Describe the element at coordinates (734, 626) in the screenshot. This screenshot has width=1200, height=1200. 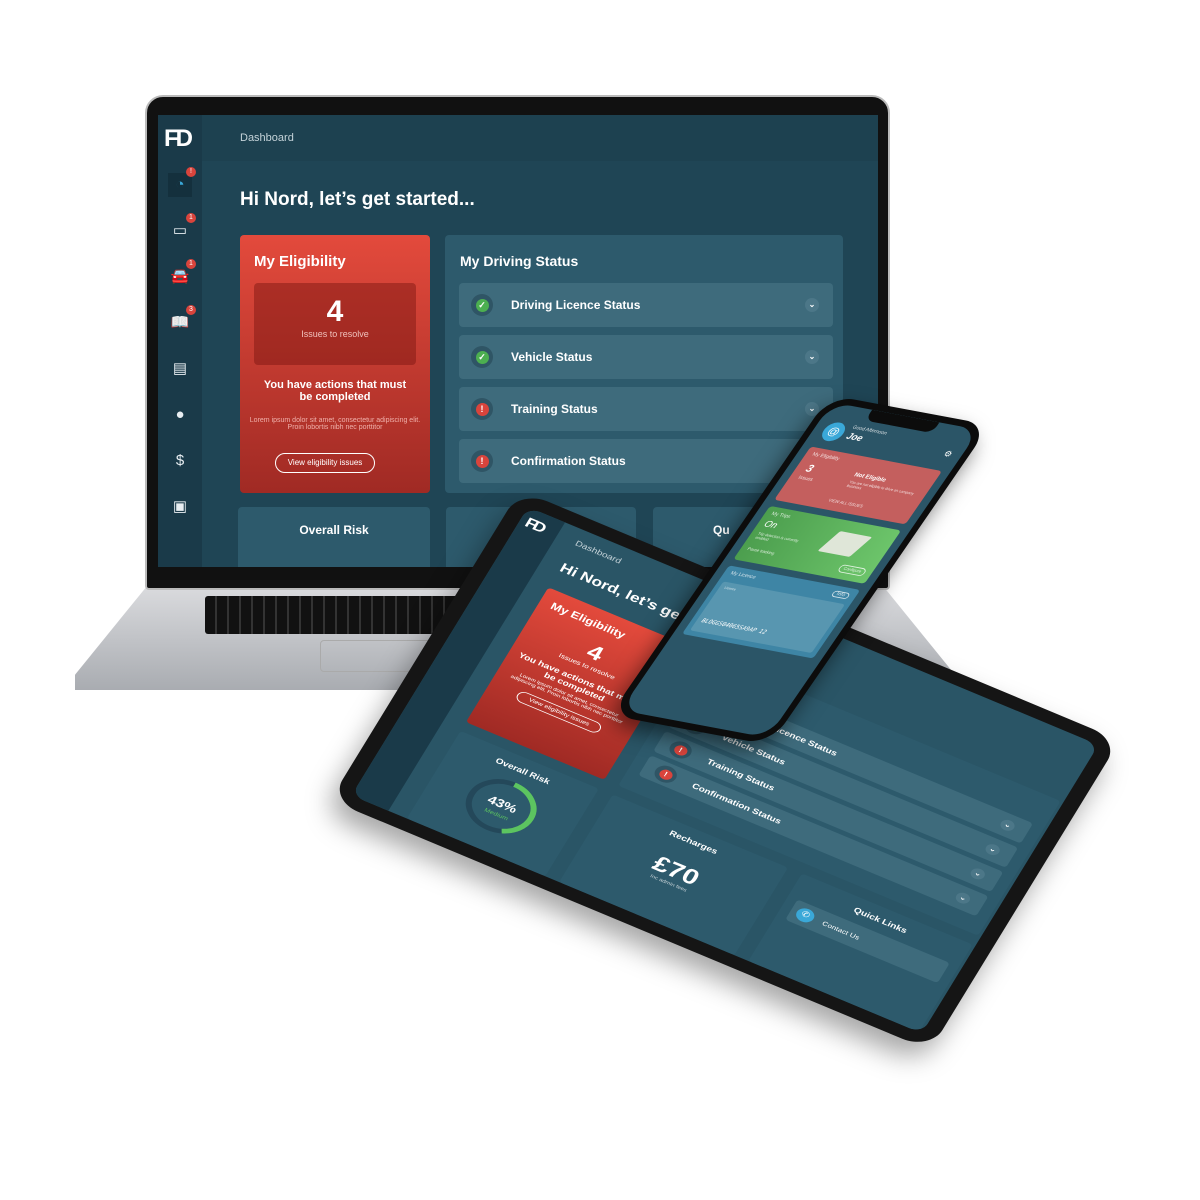
I see `licence-number: BLOGGS04065SA9AP 12` at that location.